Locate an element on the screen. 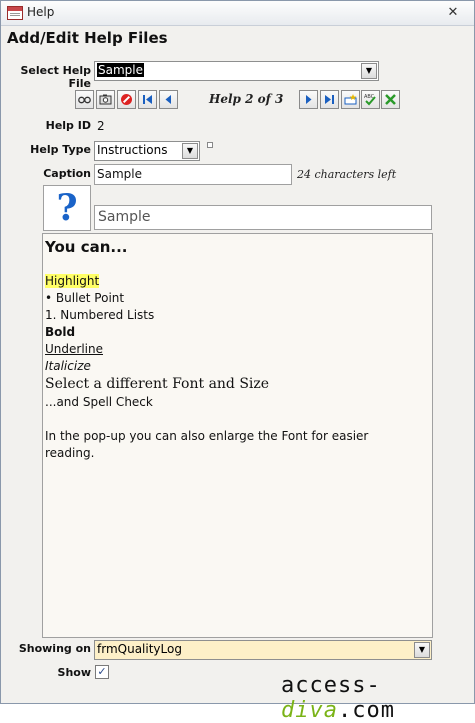 The height and width of the screenshot is (723, 475). delete-button is located at coordinates (126, 99).